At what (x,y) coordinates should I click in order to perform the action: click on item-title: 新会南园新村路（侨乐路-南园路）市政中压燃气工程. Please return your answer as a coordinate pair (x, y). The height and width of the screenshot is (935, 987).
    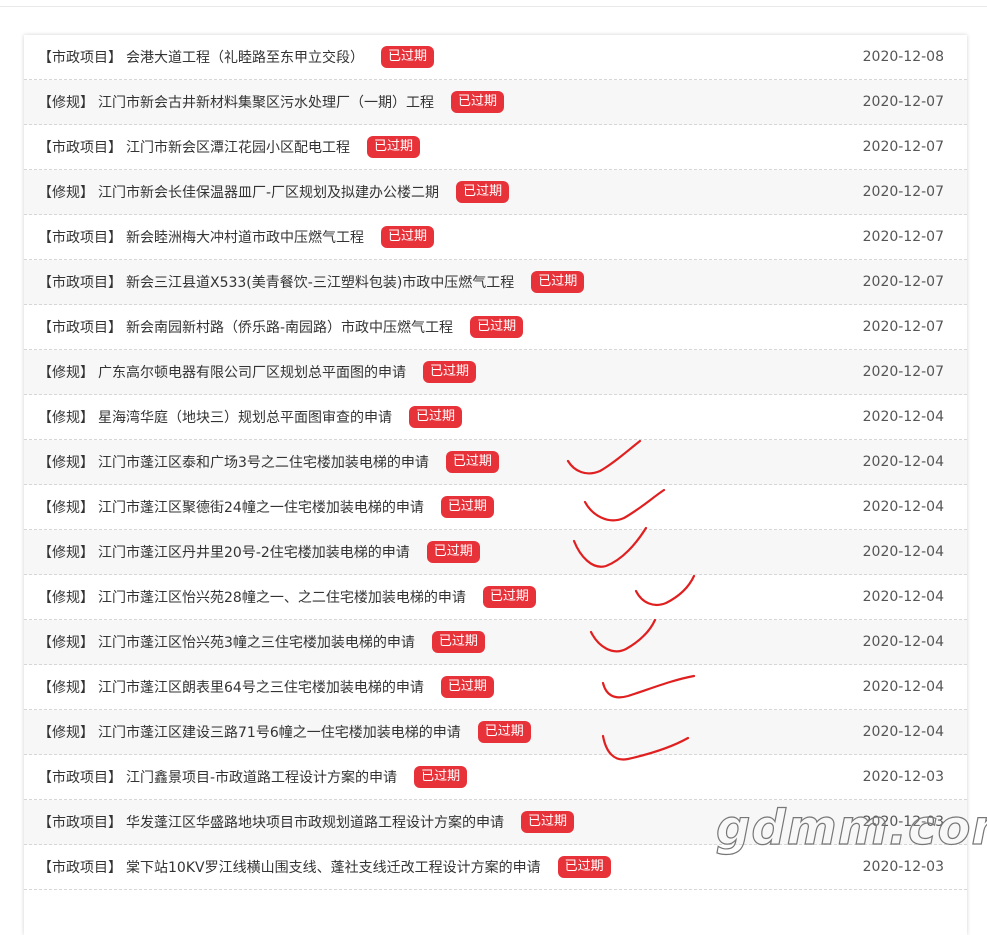
    Looking at the image, I should click on (290, 328).